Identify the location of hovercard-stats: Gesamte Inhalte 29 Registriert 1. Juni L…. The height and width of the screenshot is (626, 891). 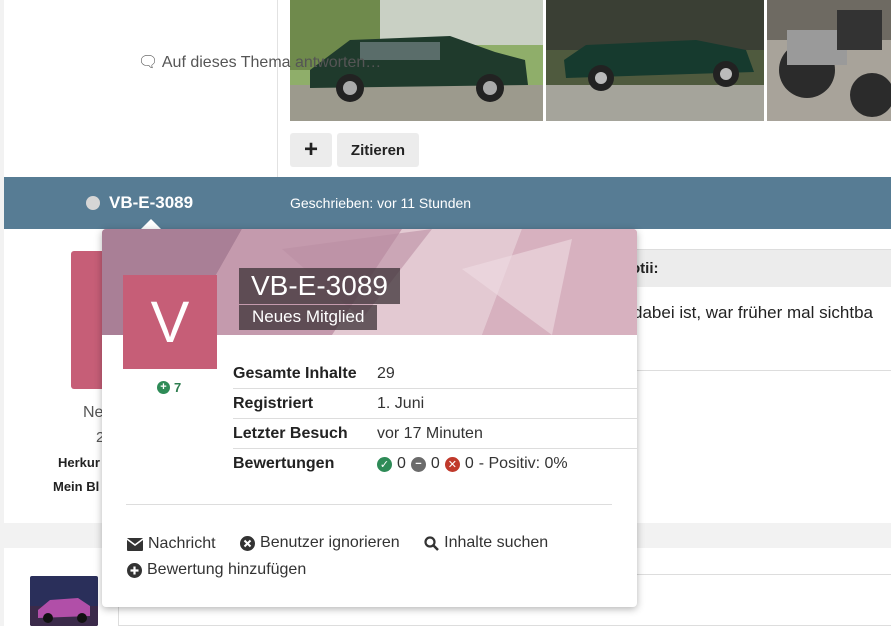
(435, 419).